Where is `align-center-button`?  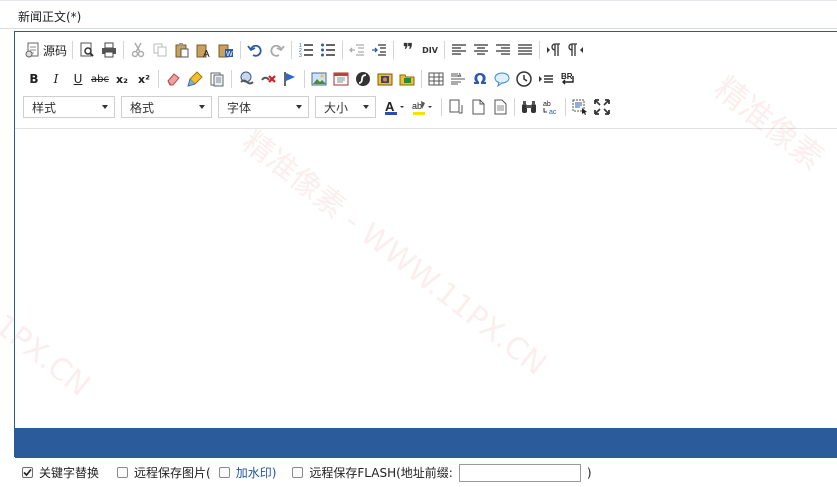 align-center-button is located at coordinates (481, 50).